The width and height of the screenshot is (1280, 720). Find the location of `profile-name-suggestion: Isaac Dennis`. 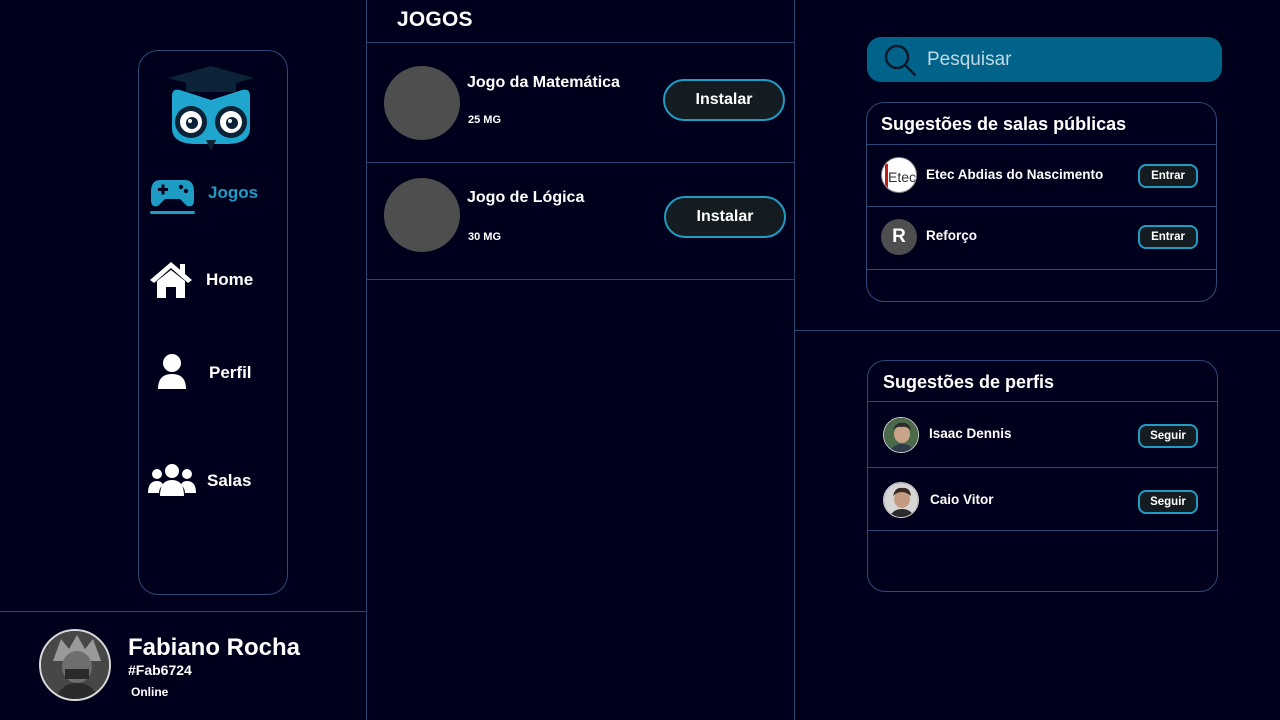

profile-name-suggestion: Isaac Dennis is located at coordinates (970, 433).